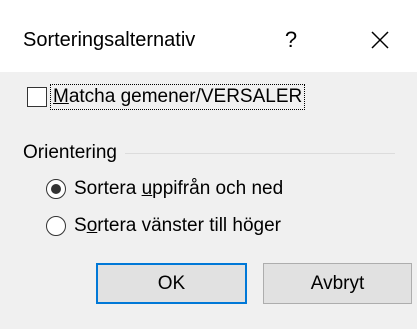  Describe the element at coordinates (80, 225) in the screenshot. I see `label-text: S` at that location.